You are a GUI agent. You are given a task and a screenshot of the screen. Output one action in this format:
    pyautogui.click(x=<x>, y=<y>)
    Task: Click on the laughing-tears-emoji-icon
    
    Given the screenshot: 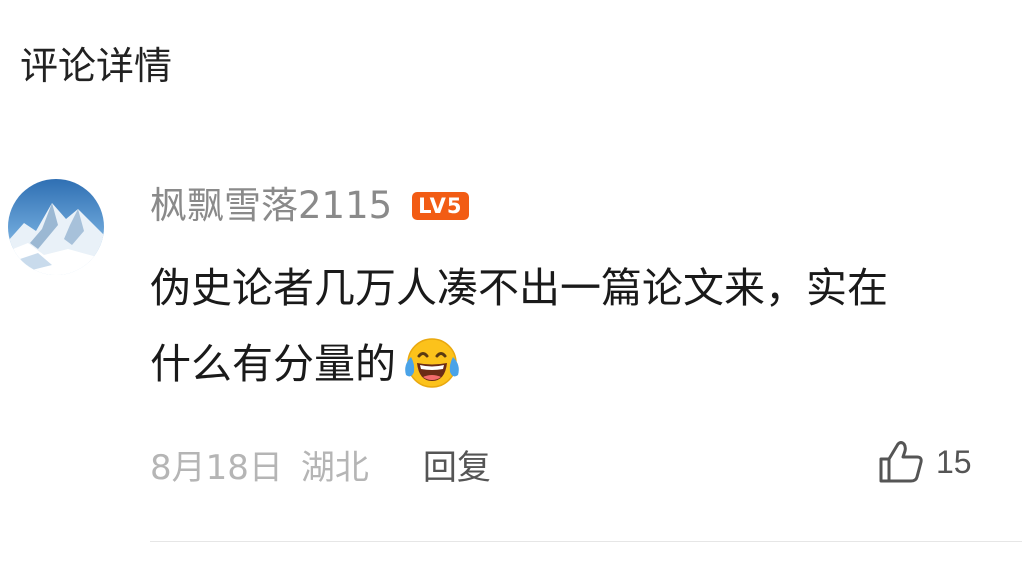 What is the action you would take?
    pyautogui.click(x=432, y=363)
    